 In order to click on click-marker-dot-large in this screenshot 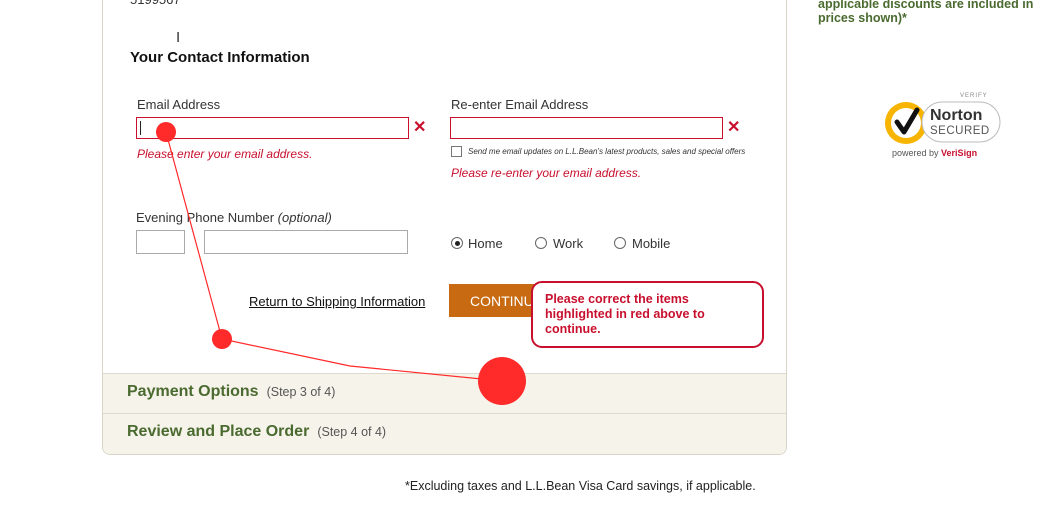, I will do `click(502, 381)`.